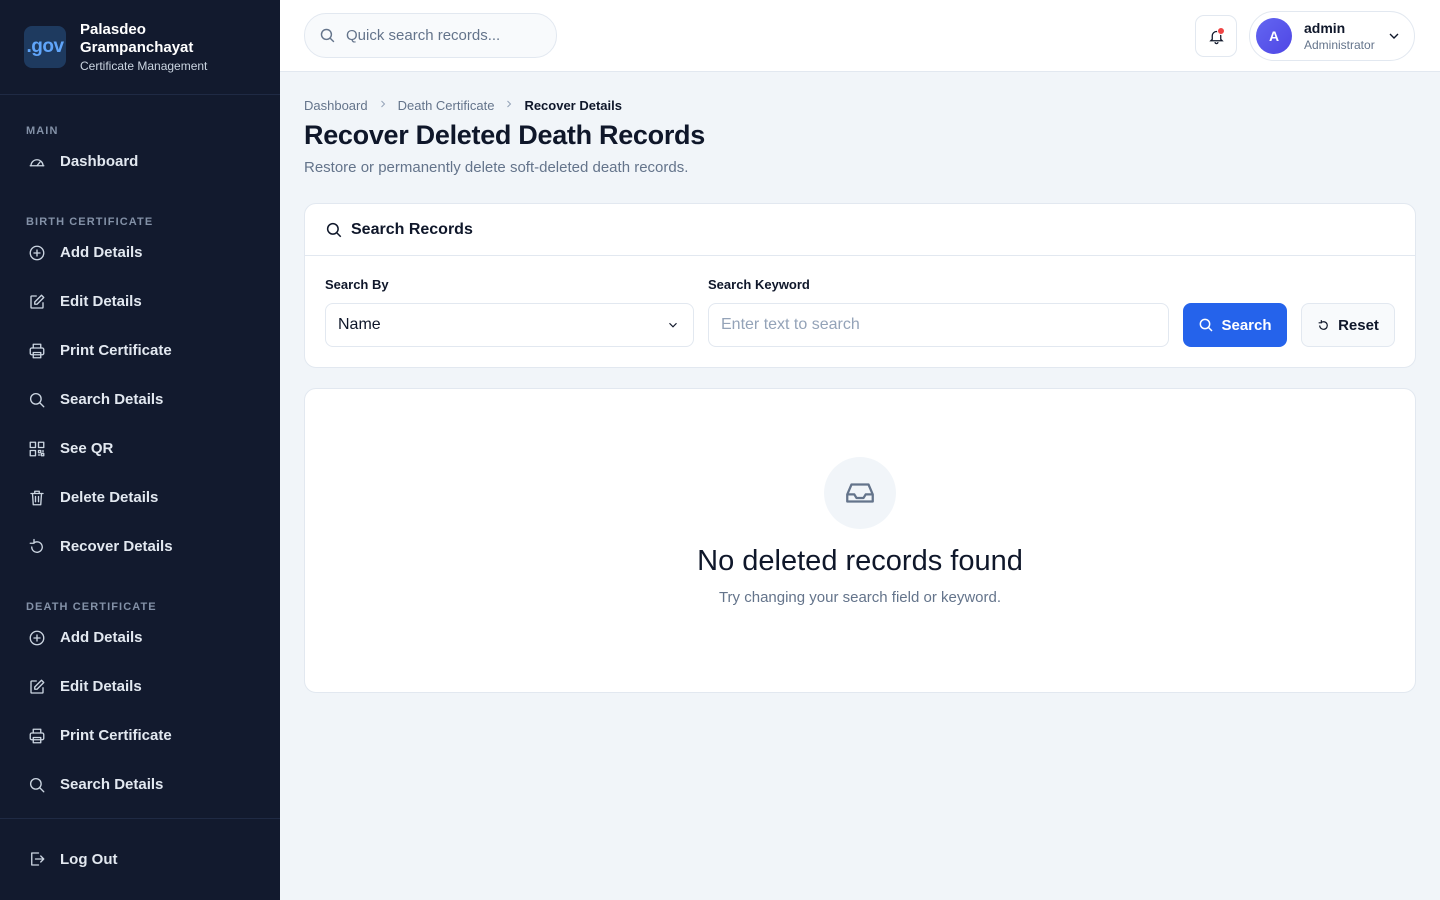 The image size is (1440, 900). What do you see at coordinates (1274, 36) in the screenshot?
I see `avatar: A` at bounding box center [1274, 36].